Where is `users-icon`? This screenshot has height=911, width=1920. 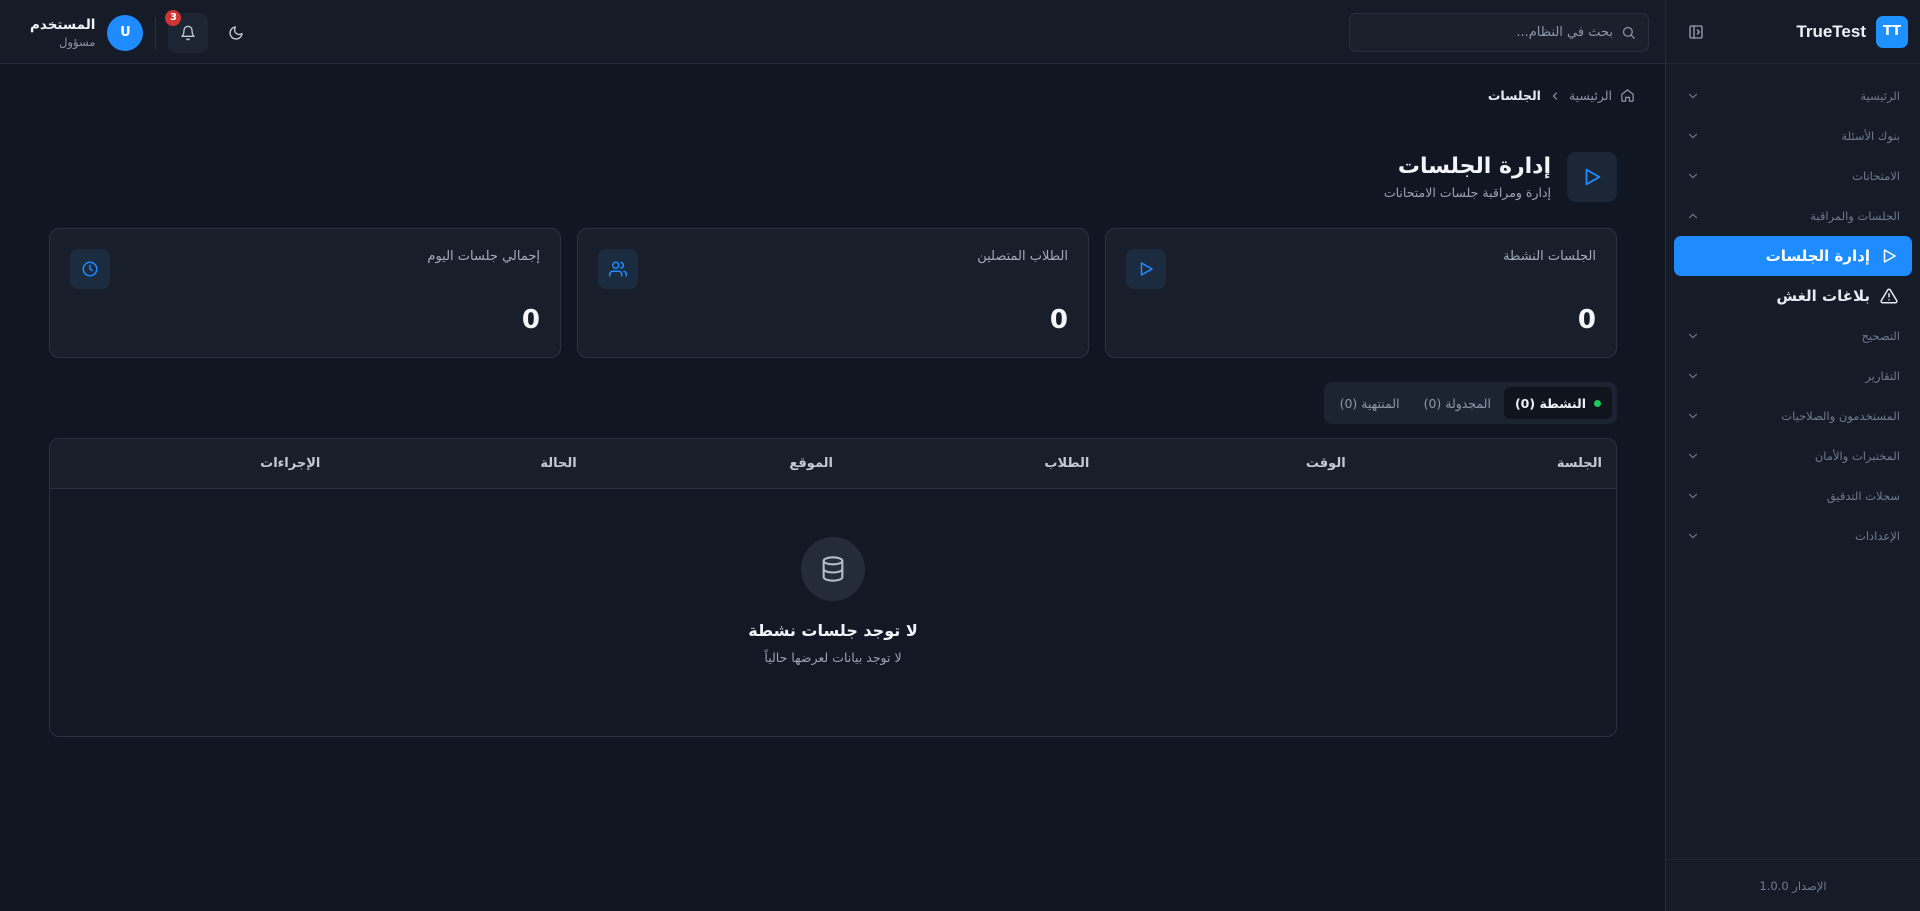 users-icon is located at coordinates (618, 269).